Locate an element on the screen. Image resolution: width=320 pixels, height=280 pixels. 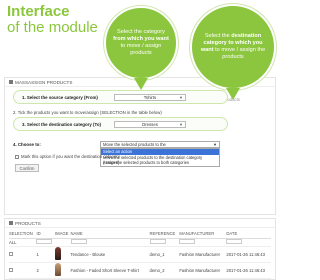
callout-text-bold: from which you want is located at coordinates (141, 39).